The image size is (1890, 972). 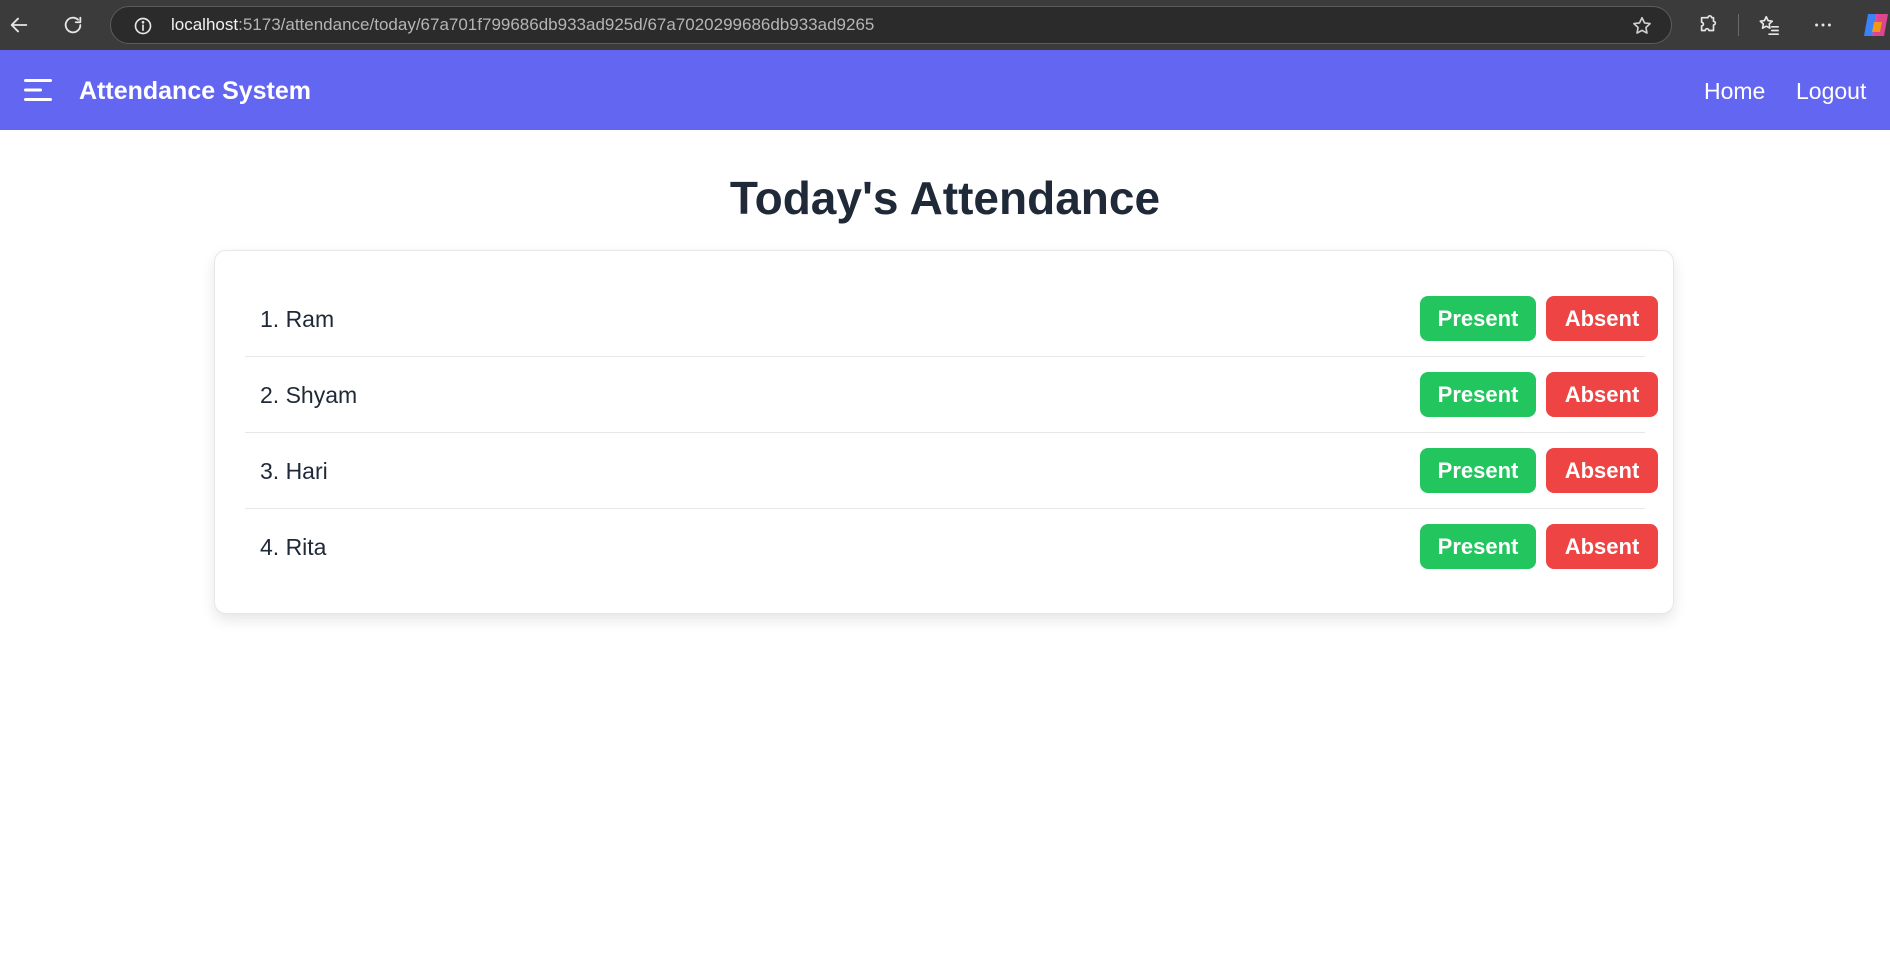 I want to click on navbar: Attendance System Home Logout, so click(x=945, y=90).